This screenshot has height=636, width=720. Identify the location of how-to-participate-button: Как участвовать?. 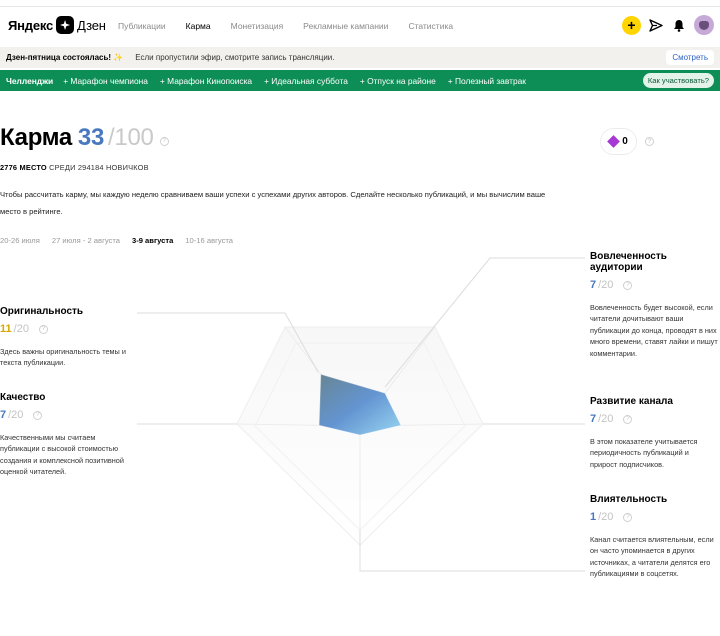
(678, 80).